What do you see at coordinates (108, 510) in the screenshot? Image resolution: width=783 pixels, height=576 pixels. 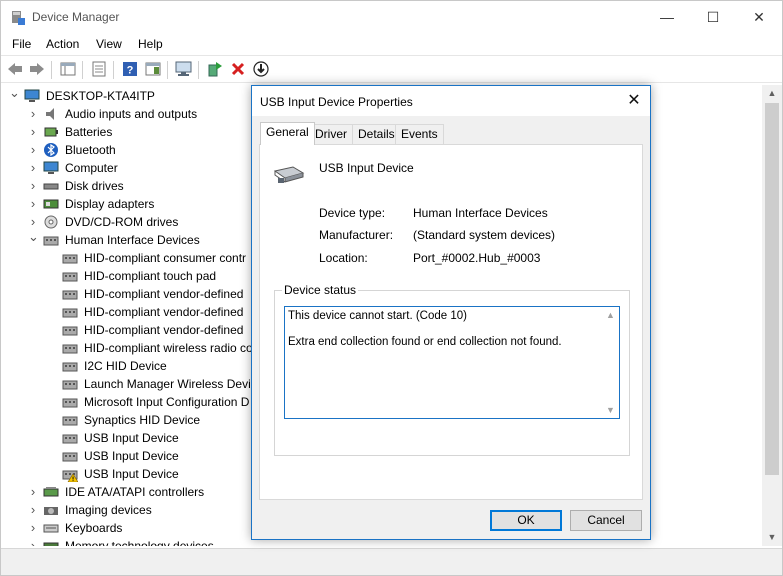 I see `tree-item-label: Imaging devices` at bounding box center [108, 510].